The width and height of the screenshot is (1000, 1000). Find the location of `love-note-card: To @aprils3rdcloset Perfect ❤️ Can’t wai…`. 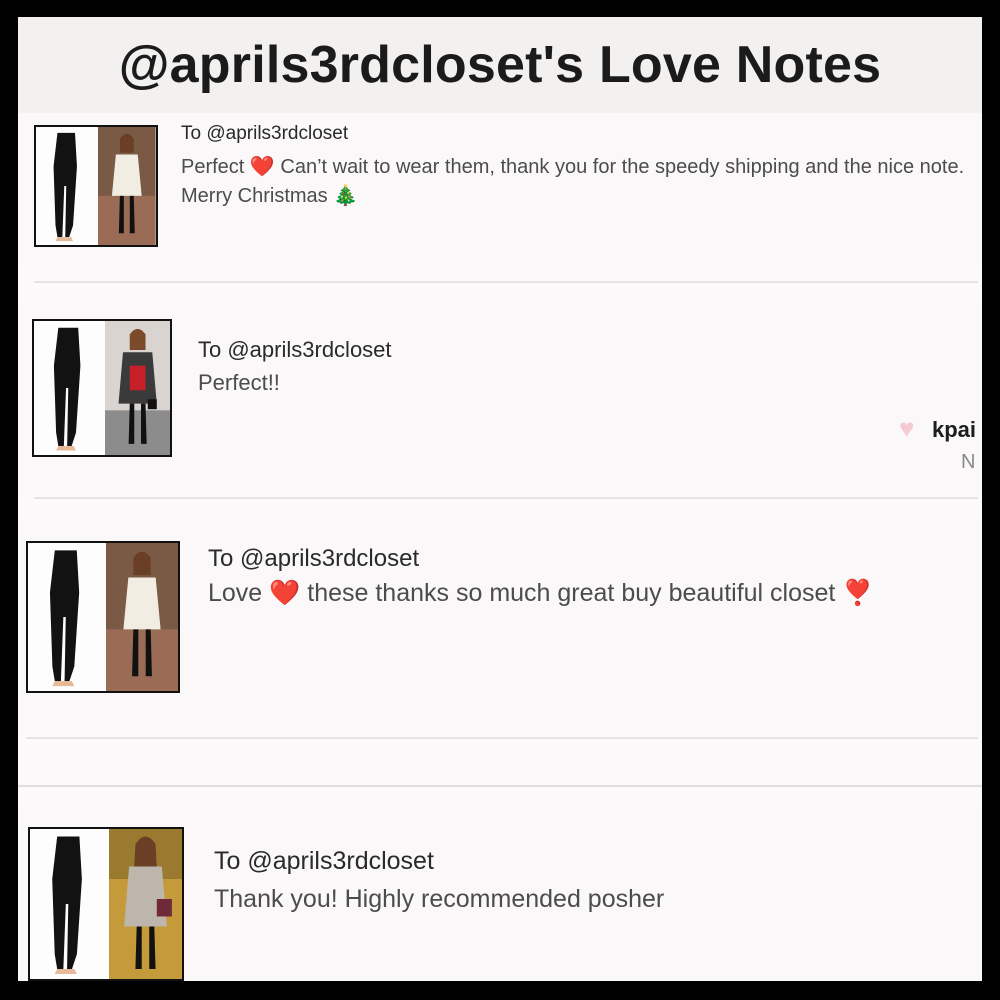

love-note-card: To @aprils3rdcloset Perfect ❤️ Can’t wai… is located at coordinates (500, 188).